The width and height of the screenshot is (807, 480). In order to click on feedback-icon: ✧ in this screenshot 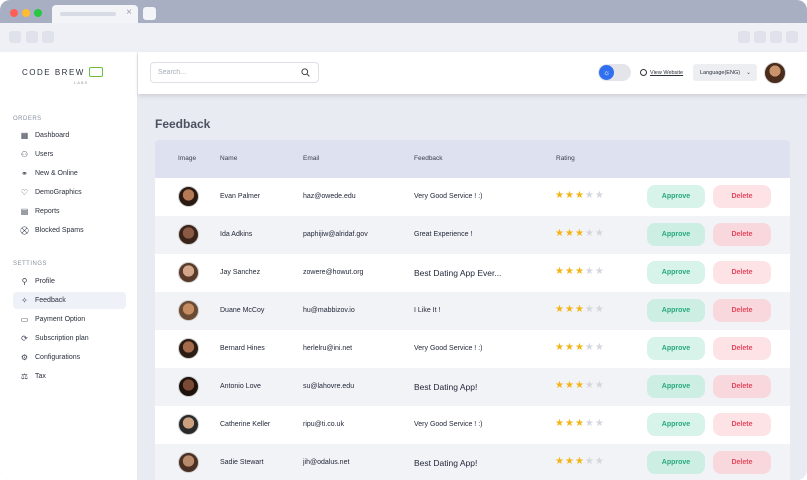, I will do `click(24, 300)`.